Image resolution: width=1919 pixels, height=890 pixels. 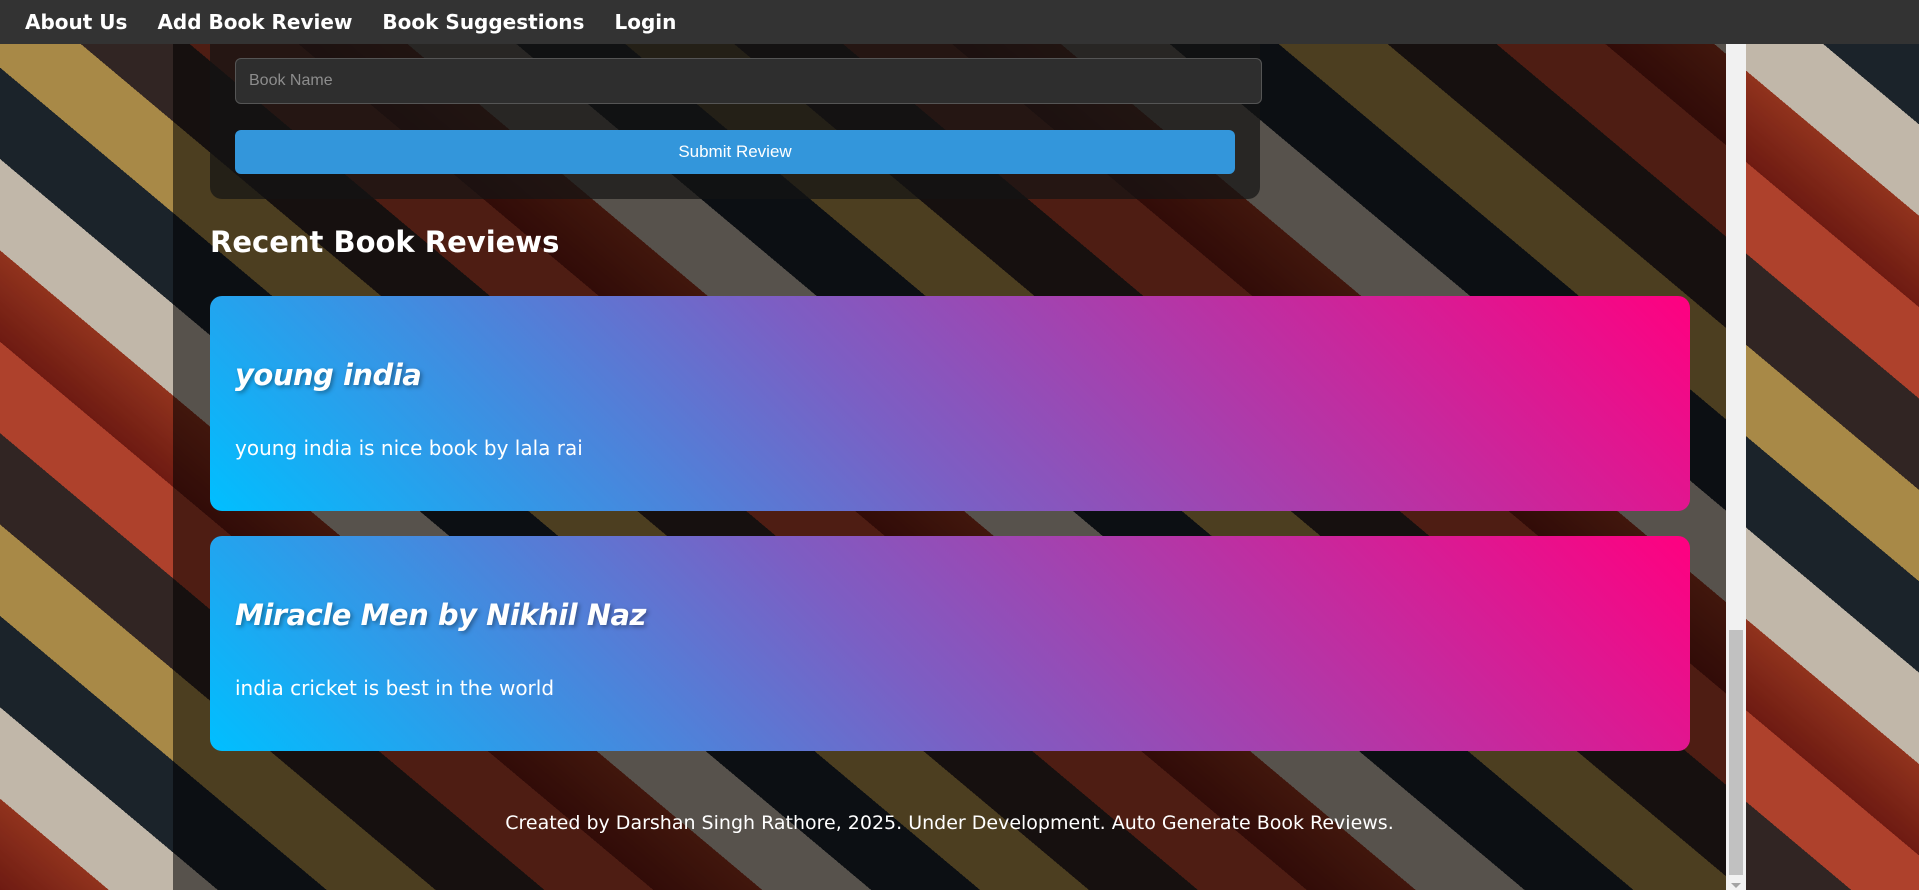 What do you see at coordinates (328, 375) in the screenshot?
I see `review-title: young india` at bounding box center [328, 375].